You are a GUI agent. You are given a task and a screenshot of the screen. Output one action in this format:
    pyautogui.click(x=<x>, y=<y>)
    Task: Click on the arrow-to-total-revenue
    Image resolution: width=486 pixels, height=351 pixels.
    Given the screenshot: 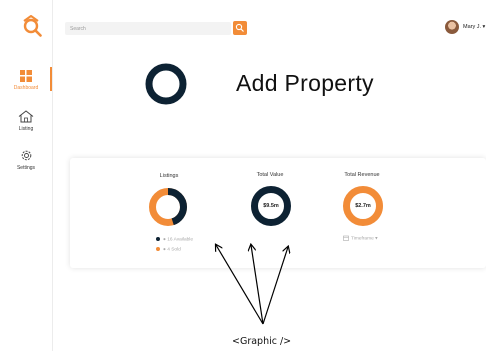 What is the action you would take?
    pyautogui.click(x=275, y=286)
    